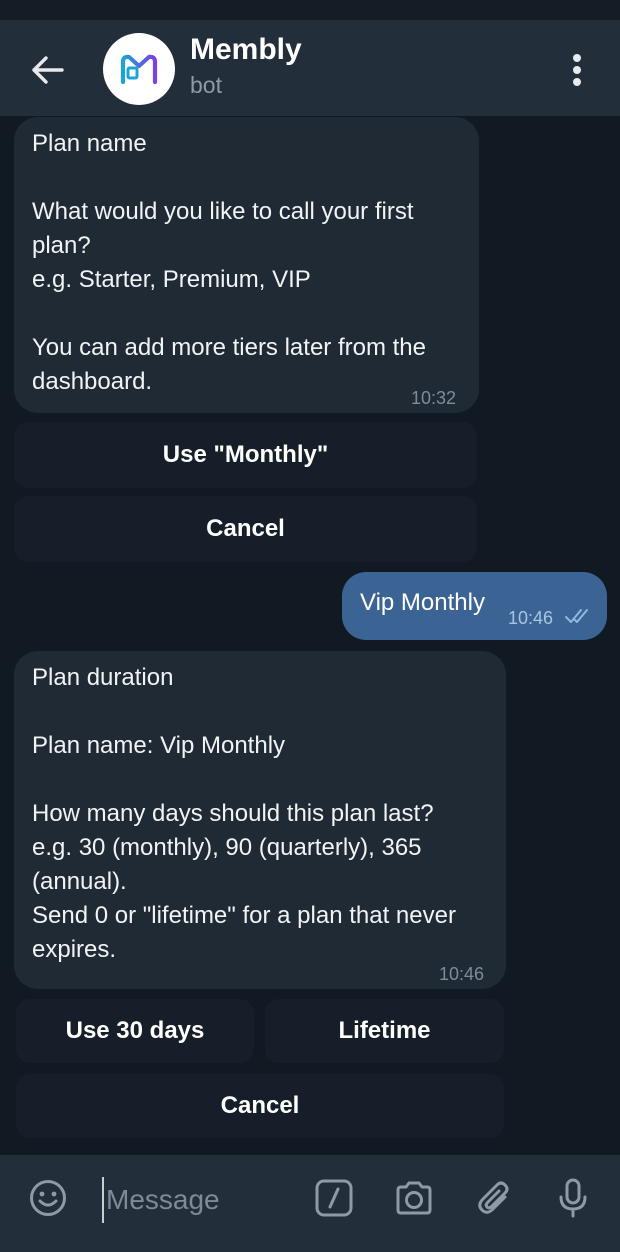 This screenshot has height=1252, width=620. What do you see at coordinates (422, 602) in the screenshot?
I see `outgoing-message-text: Vip Monthly` at bounding box center [422, 602].